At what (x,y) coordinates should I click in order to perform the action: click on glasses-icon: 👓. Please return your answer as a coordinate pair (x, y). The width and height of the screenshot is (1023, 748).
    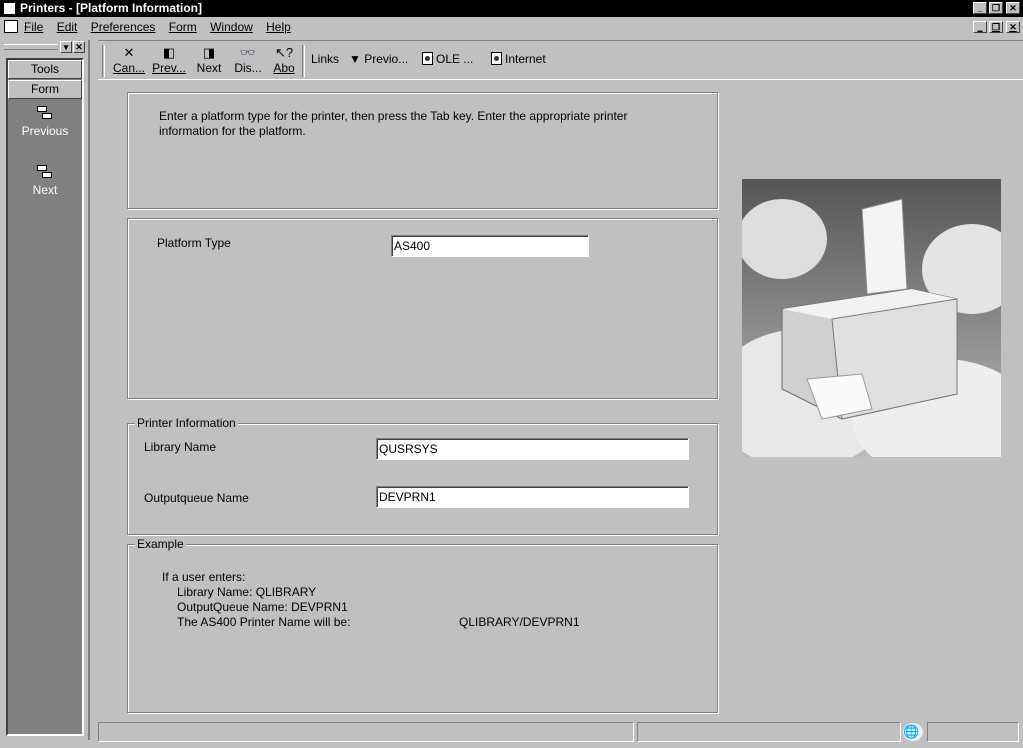
    Looking at the image, I should click on (248, 52).